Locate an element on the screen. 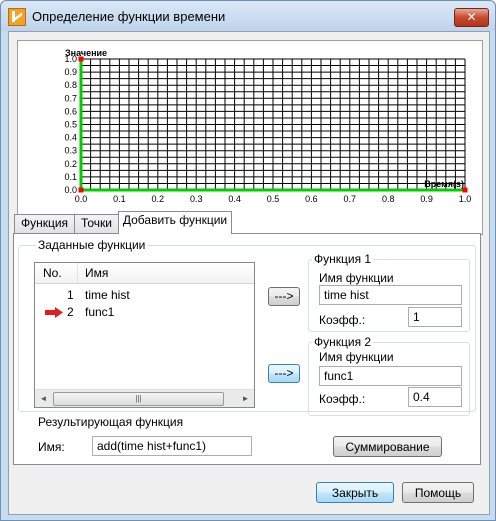  function1-coef-label: Коэфф.: is located at coordinates (342, 320).